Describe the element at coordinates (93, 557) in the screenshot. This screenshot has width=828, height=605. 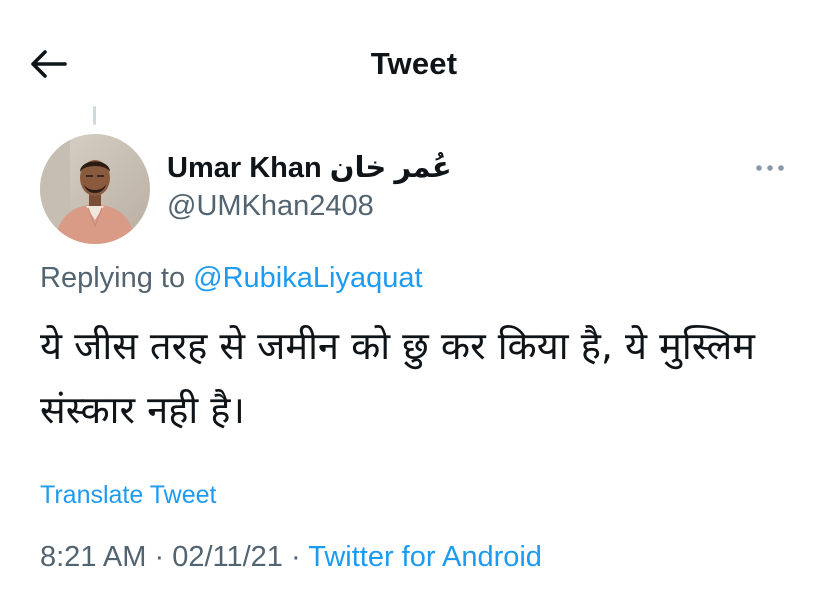
I see `tweet-time: 8:21 AM` at that location.